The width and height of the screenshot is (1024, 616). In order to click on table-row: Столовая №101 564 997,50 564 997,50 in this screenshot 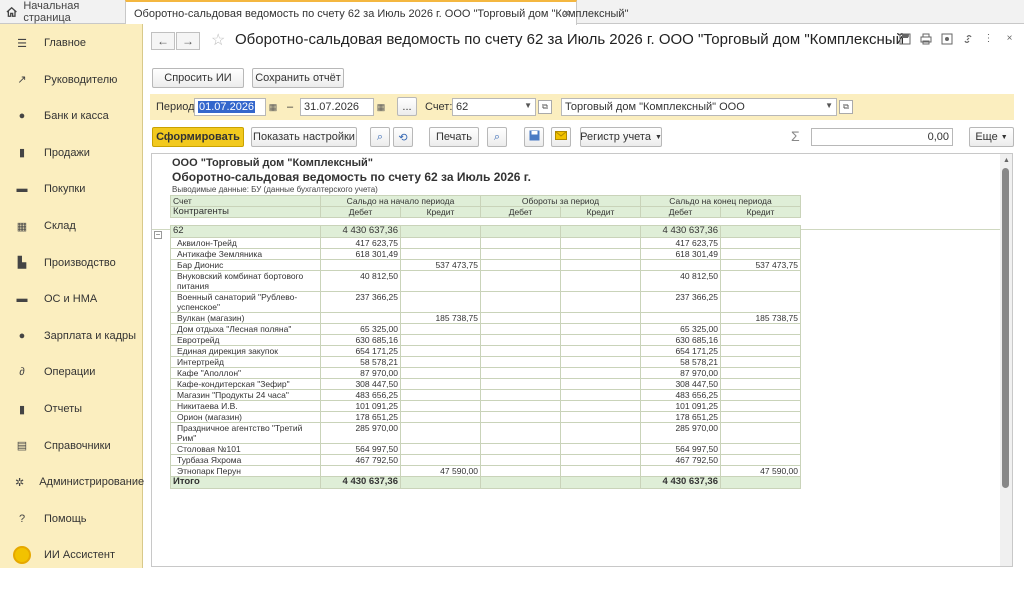, I will do `click(485, 449)`.